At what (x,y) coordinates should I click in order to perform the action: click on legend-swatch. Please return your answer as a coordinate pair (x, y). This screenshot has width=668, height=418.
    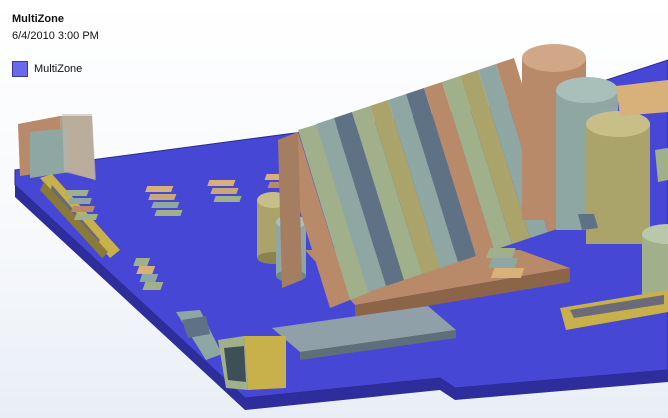
    Looking at the image, I should click on (20, 69).